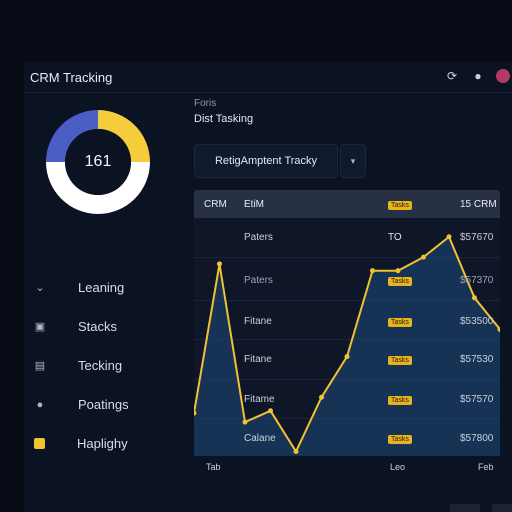 This screenshot has height=512, width=512. What do you see at coordinates (98, 326) in the screenshot?
I see `sidebar-item-label: Stacks` at bounding box center [98, 326].